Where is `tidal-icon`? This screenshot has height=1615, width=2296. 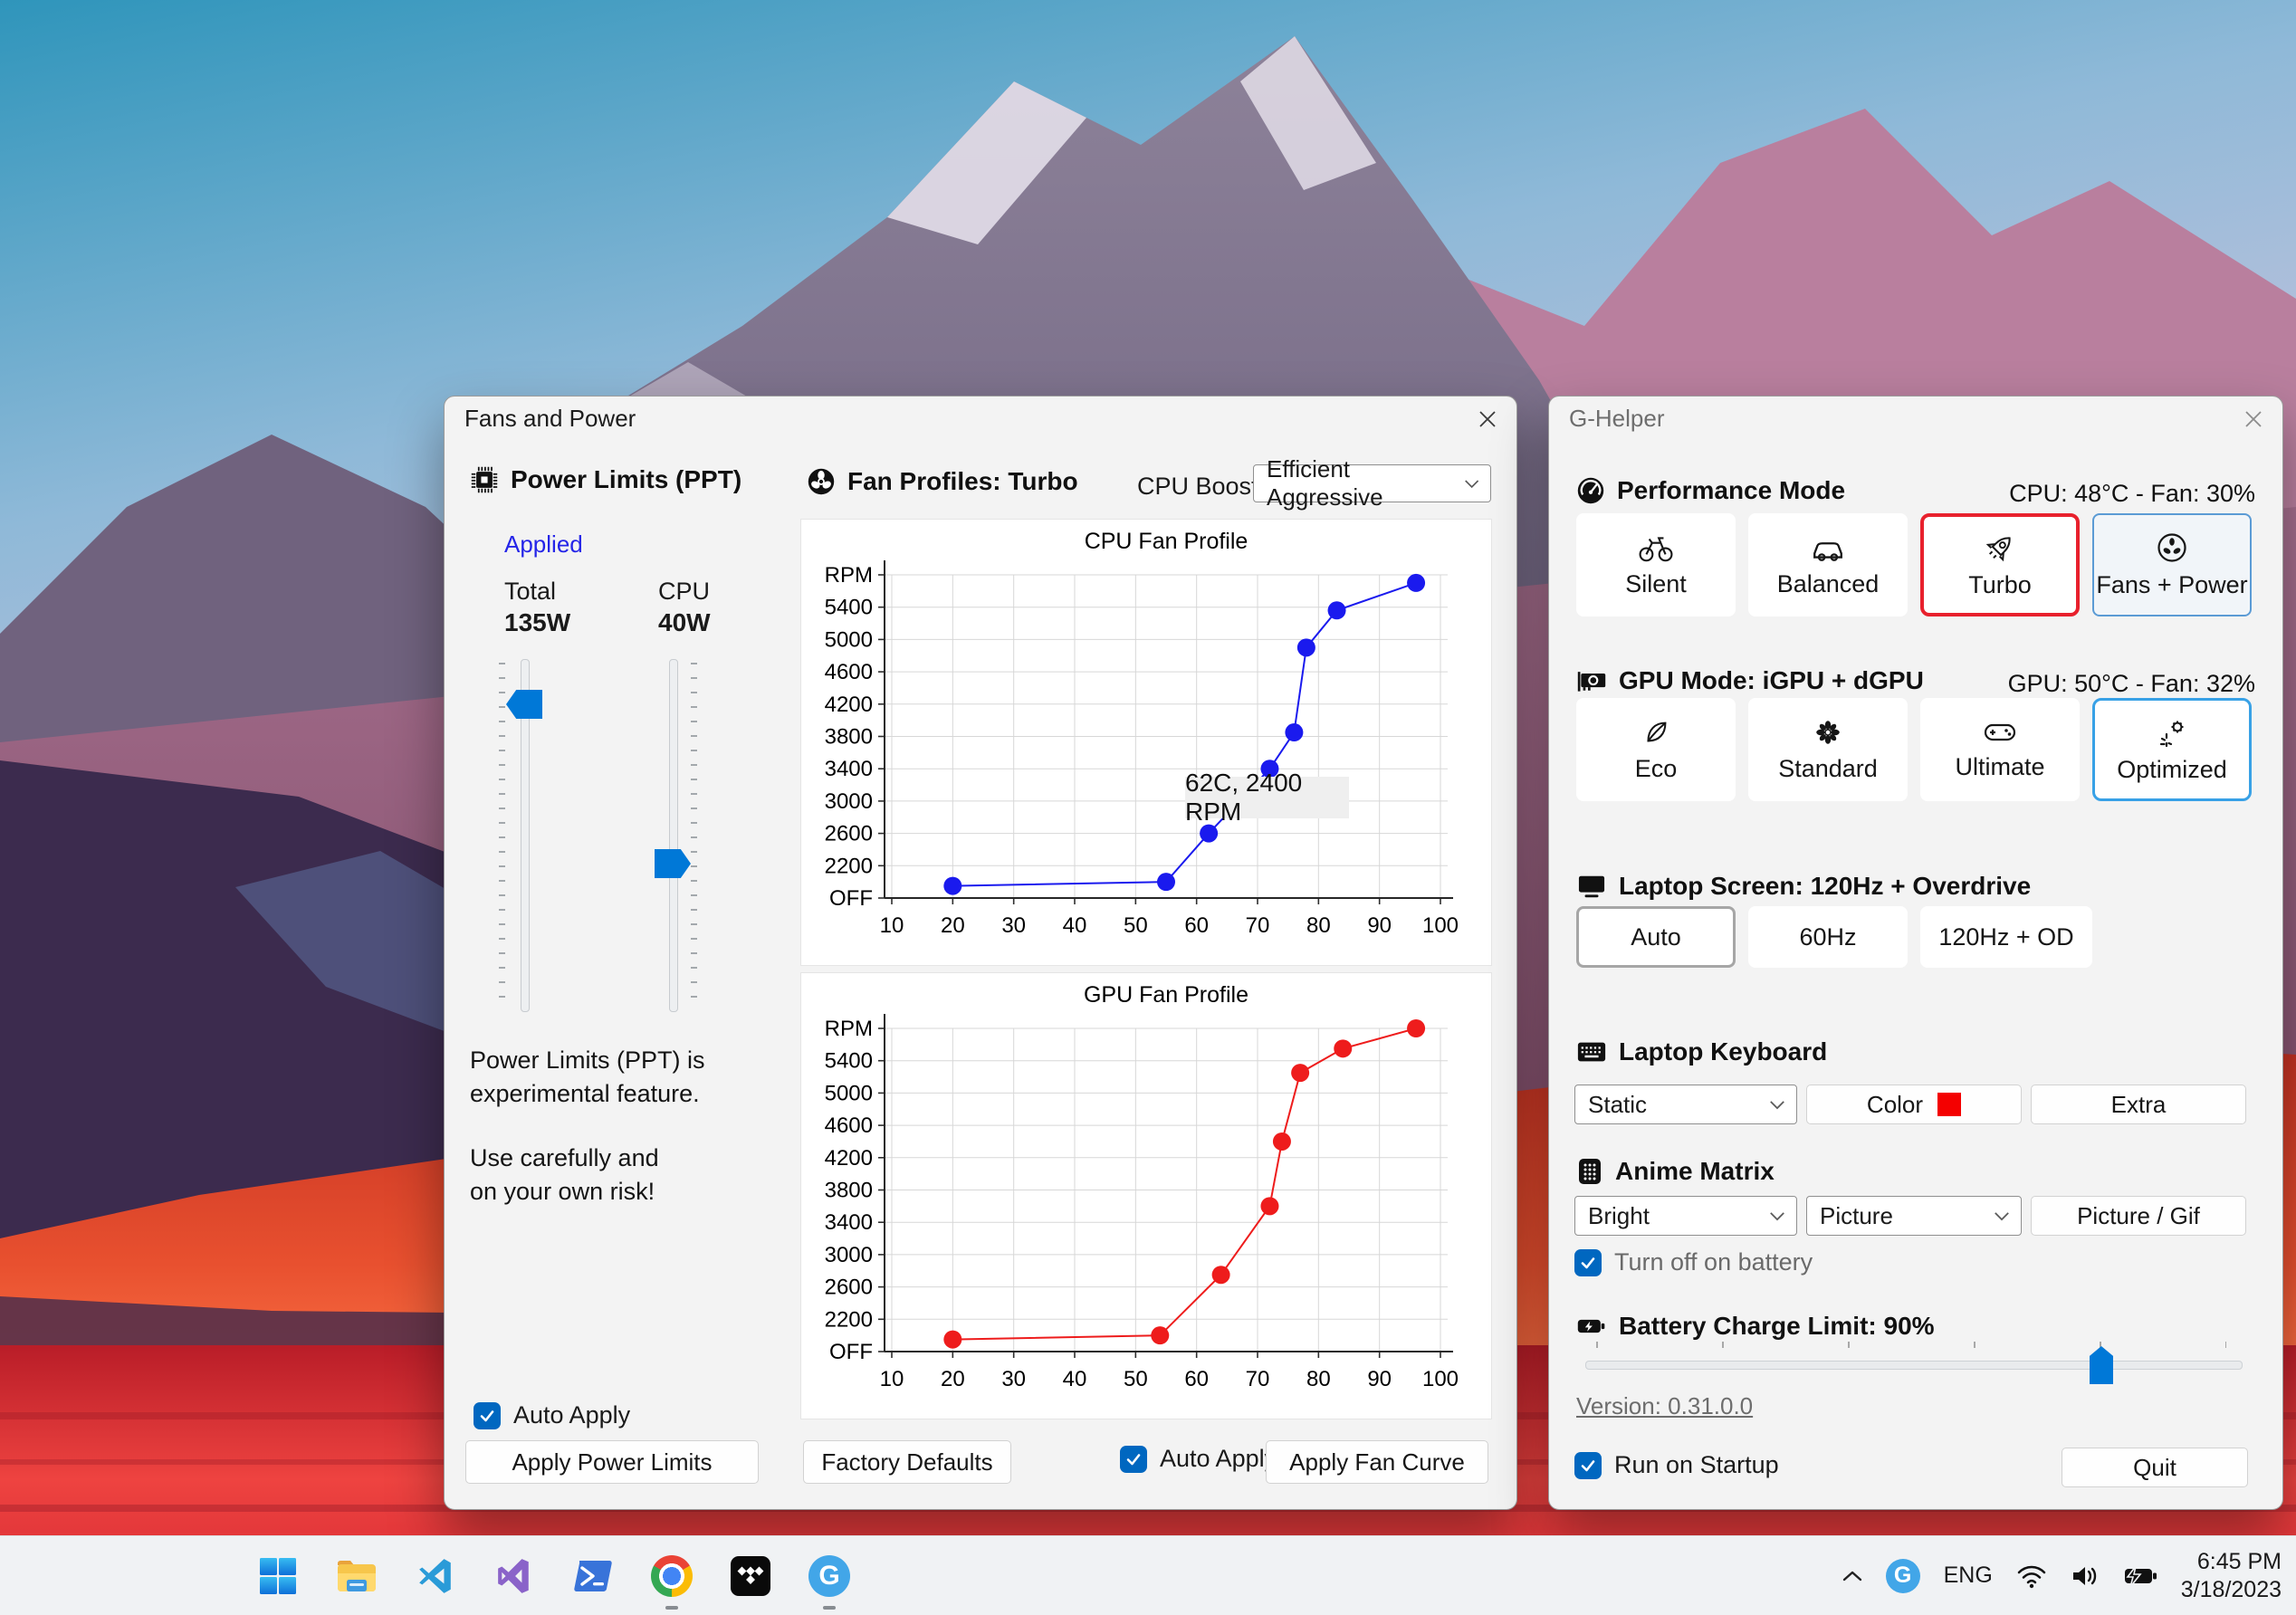 tidal-icon is located at coordinates (750, 1575).